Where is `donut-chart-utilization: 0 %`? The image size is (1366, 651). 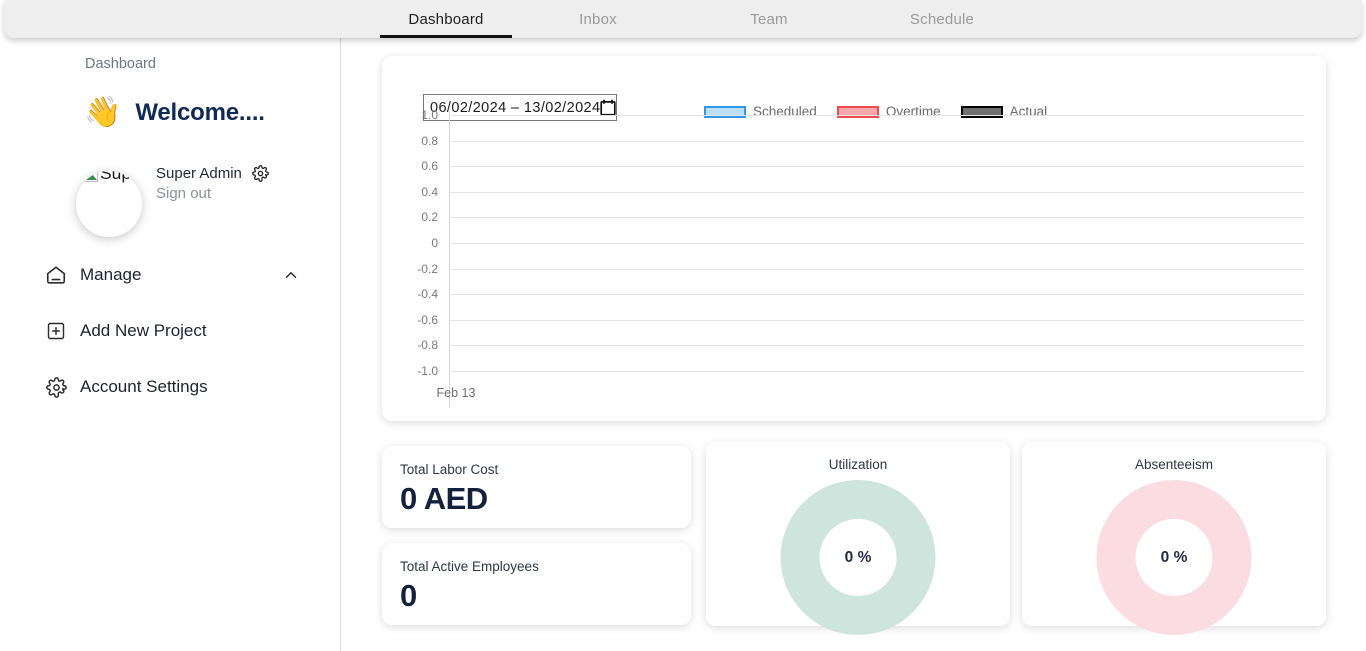
donut-chart-utilization: 0 % is located at coordinates (858, 557).